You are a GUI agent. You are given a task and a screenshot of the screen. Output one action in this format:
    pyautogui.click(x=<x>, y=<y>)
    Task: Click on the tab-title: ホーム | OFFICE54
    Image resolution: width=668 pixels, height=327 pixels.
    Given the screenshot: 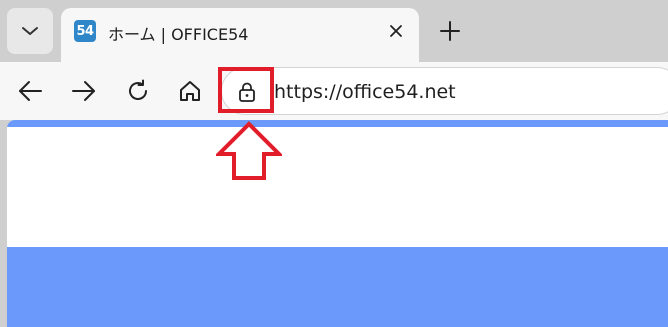 What is the action you would take?
    pyautogui.click(x=178, y=34)
    